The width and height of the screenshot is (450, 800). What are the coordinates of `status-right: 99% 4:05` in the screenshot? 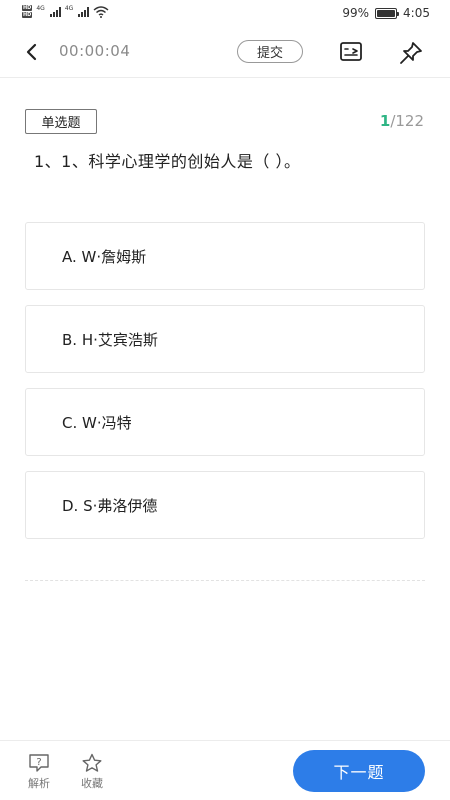 It's located at (386, 13).